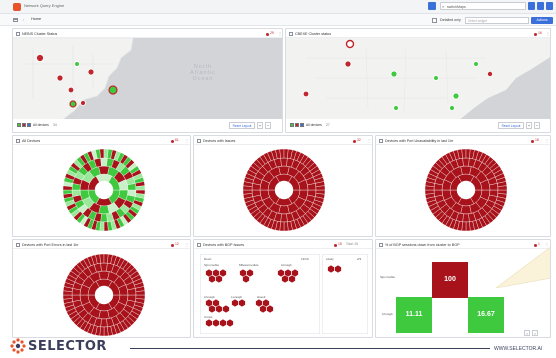 The image size is (556, 358). I want to click on settings-button, so click(540, 6).